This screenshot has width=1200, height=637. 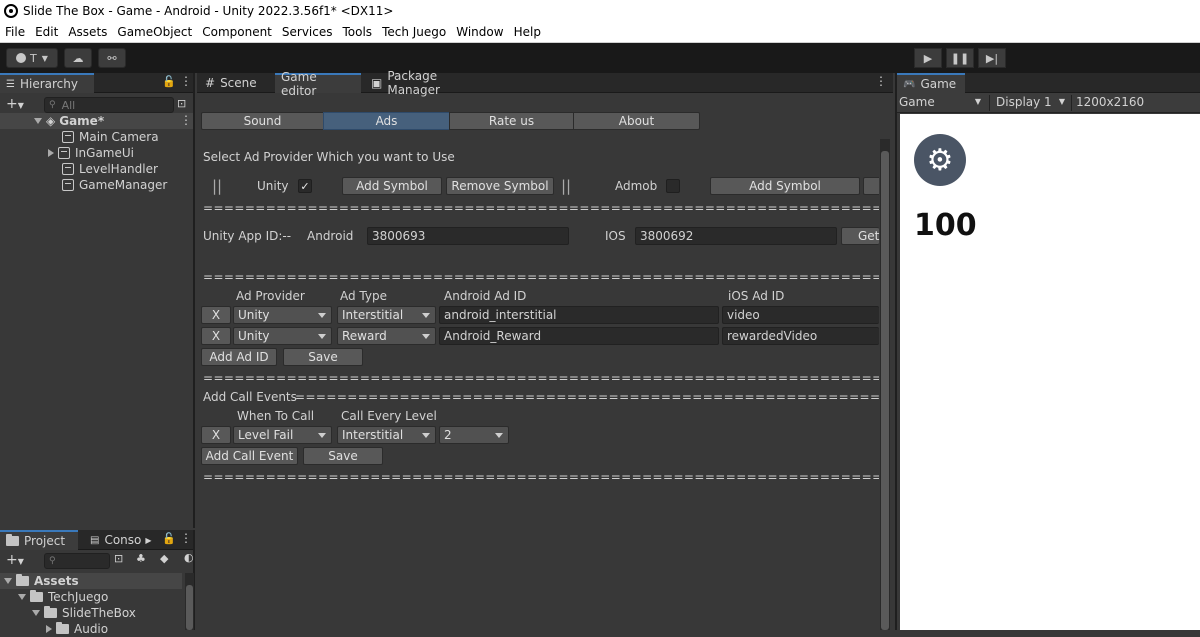 I want to click on scene-visibility-icon: ⊡, so click(x=181, y=103).